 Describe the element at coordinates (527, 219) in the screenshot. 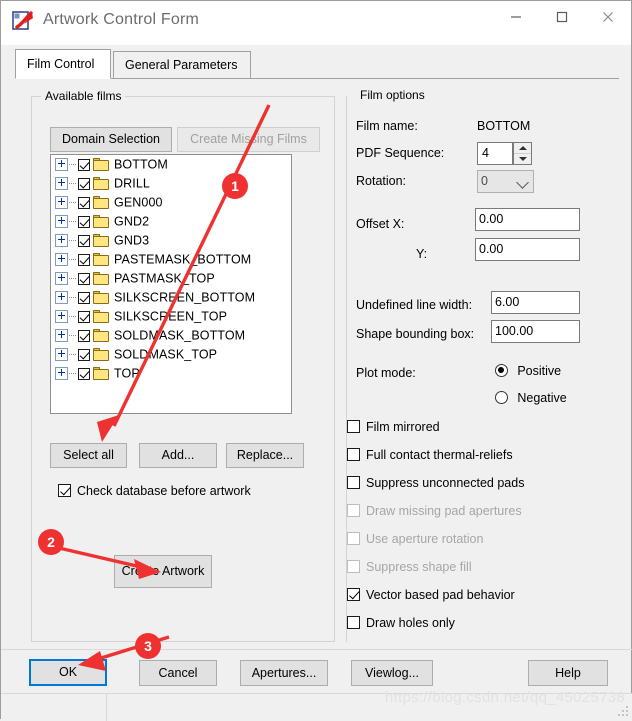

I see `offset-x-input: 0.00` at that location.